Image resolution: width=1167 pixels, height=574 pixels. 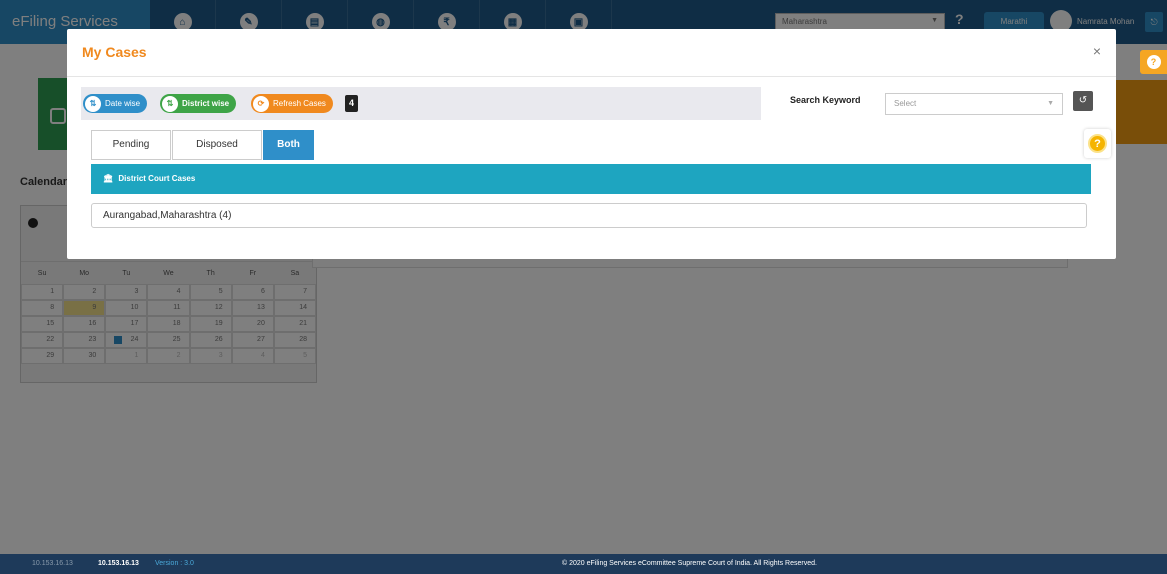 I want to click on date-wise-button: ⇅ Date wise, so click(x=115, y=103).